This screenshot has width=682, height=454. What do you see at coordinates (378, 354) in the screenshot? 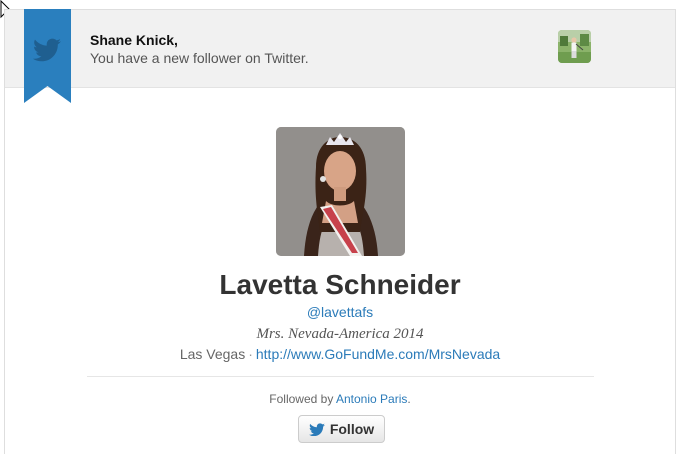
I see `website-link: http://www.GoFundMe.com/MrsNevada` at bounding box center [378, 354].